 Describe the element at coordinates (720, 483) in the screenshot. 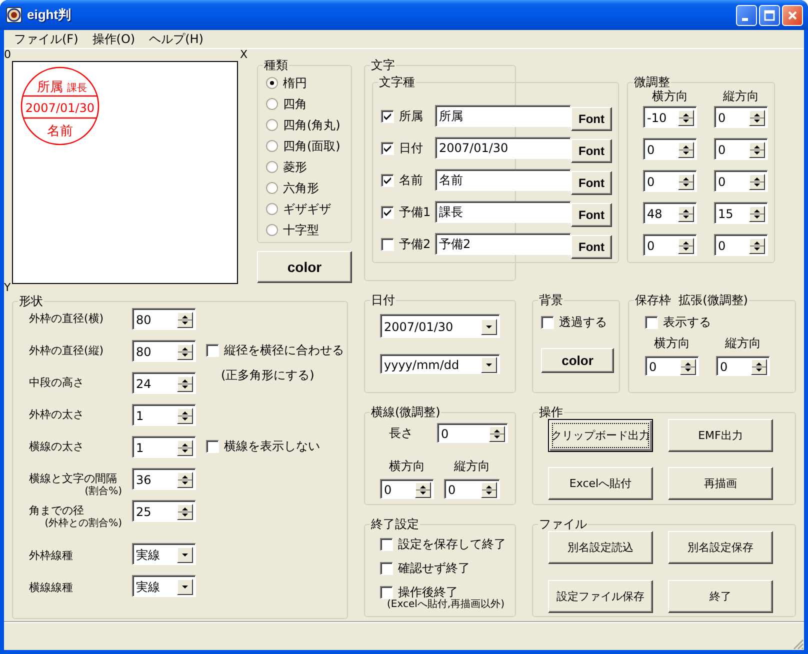

I see `action-button: 再描画` at that location.